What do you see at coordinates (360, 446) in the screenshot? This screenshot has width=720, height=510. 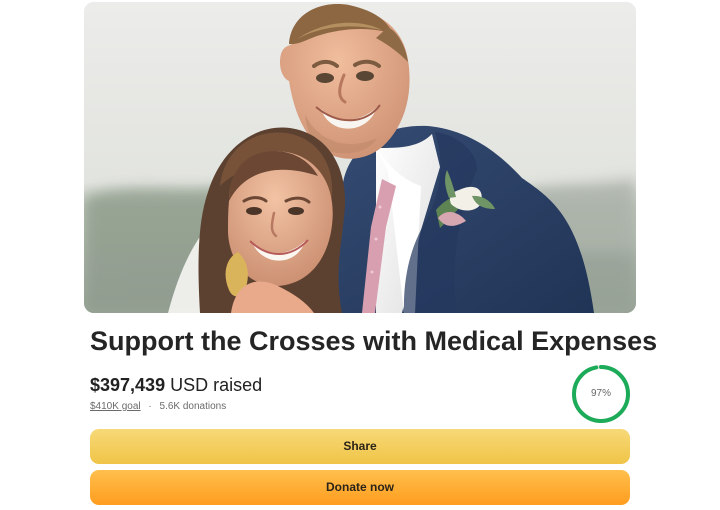 I see `share-button: Share` at bounding box center [360, 446].